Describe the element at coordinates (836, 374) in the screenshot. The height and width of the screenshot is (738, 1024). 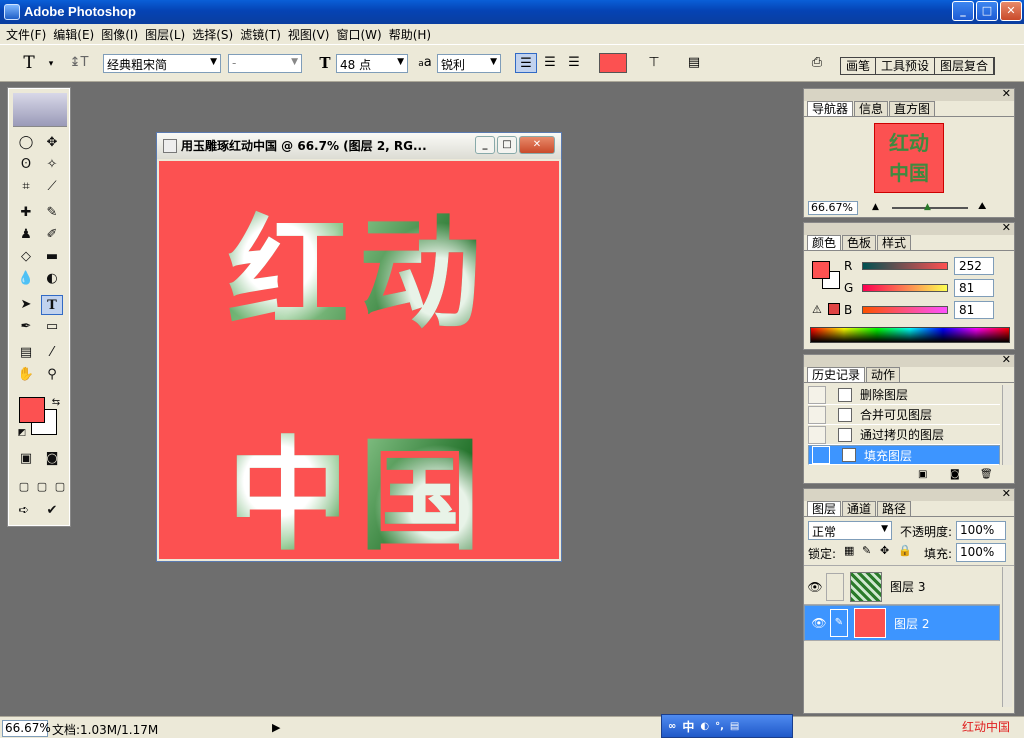
I see `tab-history: 历史记录` at that location.